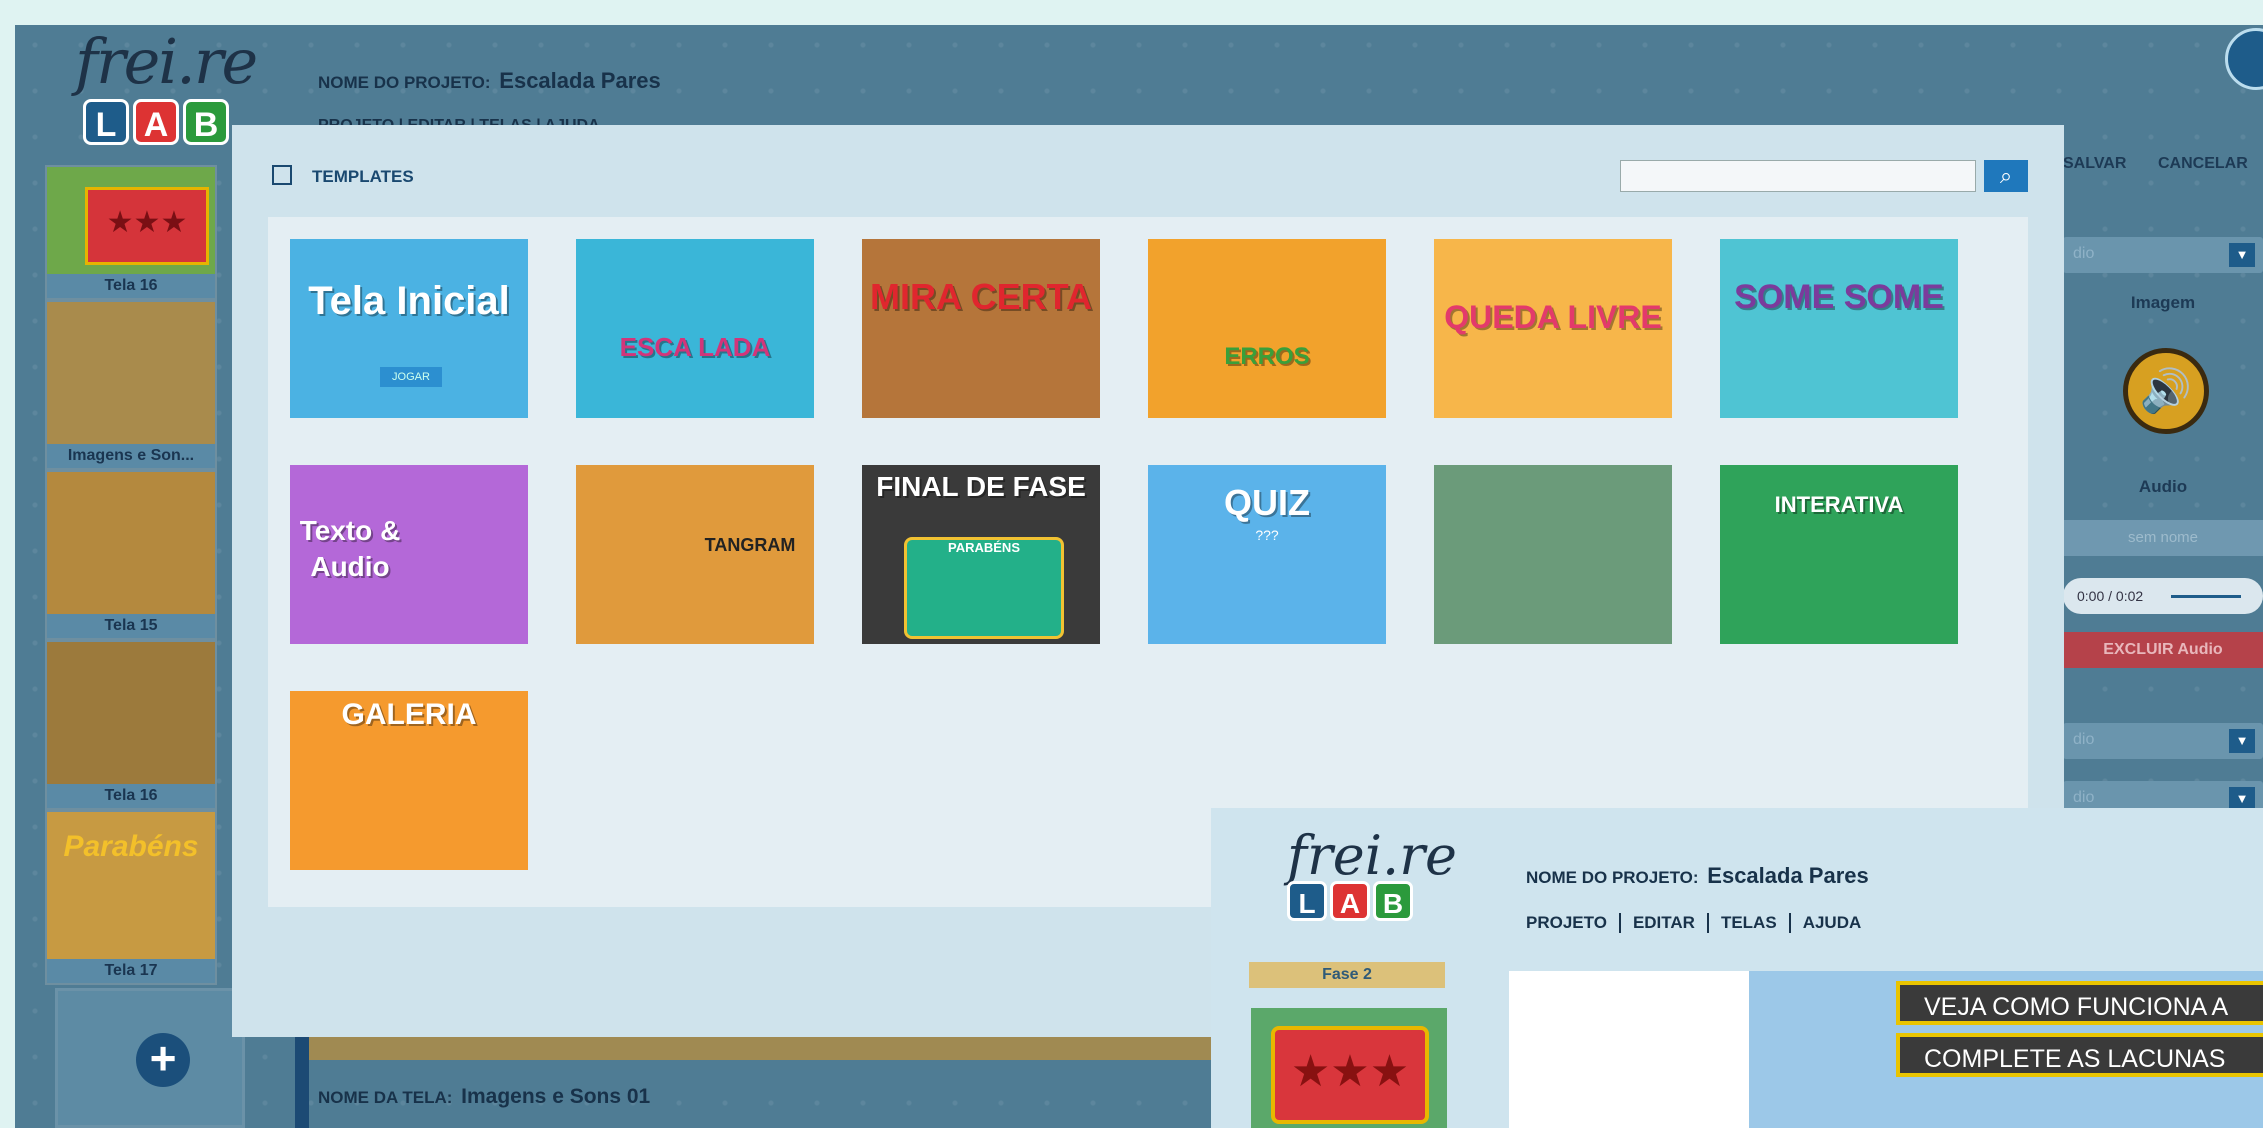 Image resolution: width=2263 pixels, height=1128 pixels. What do you see at coordinates (131, 626) in the screenshot?
I see `screen-thumb-caption: Tela 15` at bounding box center [131, 626].